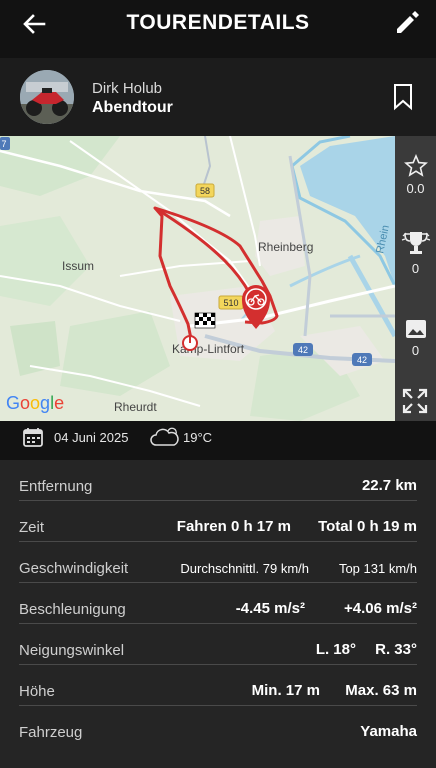  I want to click on photo-count: 0, so click(415, 350).